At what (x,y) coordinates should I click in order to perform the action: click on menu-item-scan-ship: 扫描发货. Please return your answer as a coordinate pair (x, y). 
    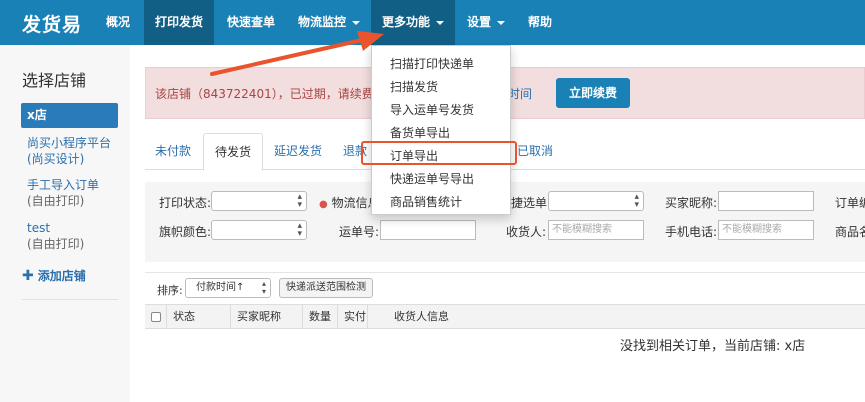
    Looking at the image, I should click on (414, 86).